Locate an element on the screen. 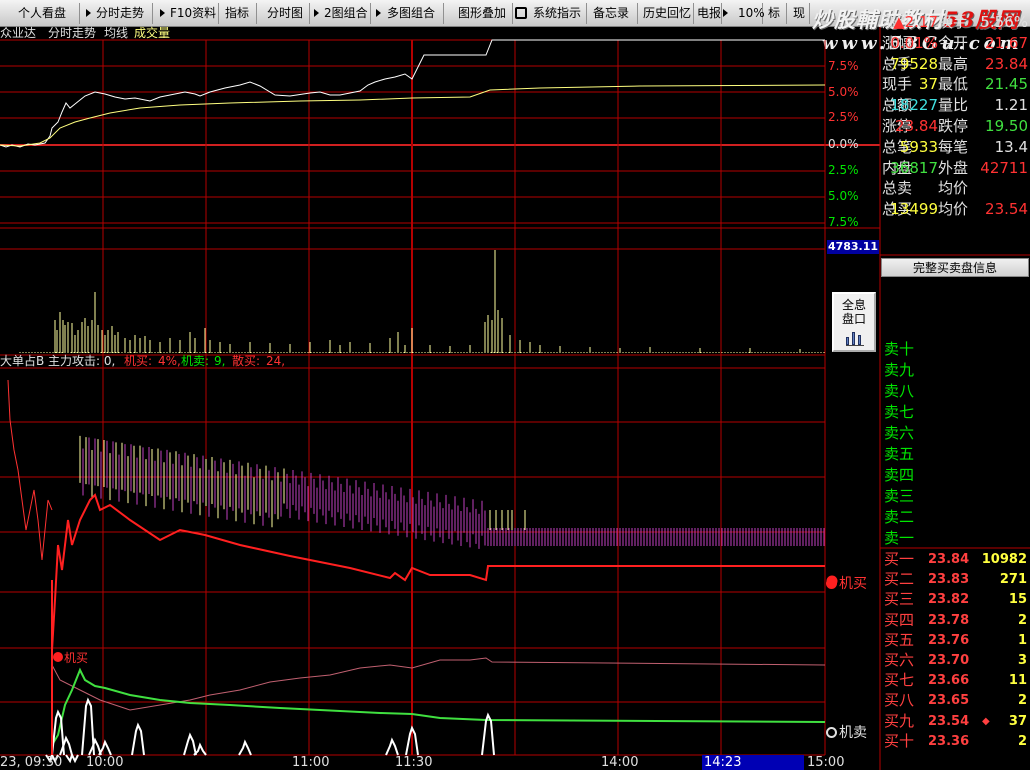  jmai-label: 机卖: is located at coordinates (195, 361).